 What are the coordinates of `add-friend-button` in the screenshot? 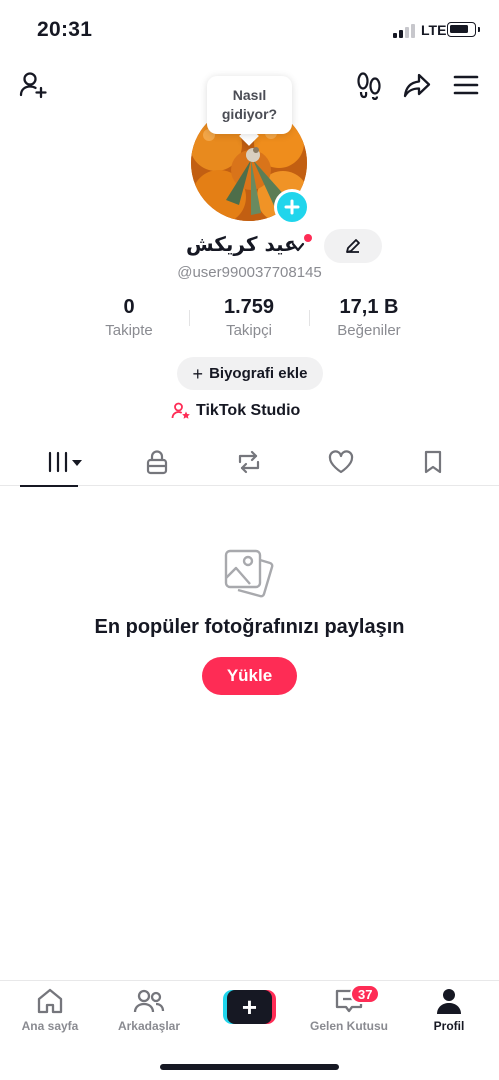 It's located at (33, 85).